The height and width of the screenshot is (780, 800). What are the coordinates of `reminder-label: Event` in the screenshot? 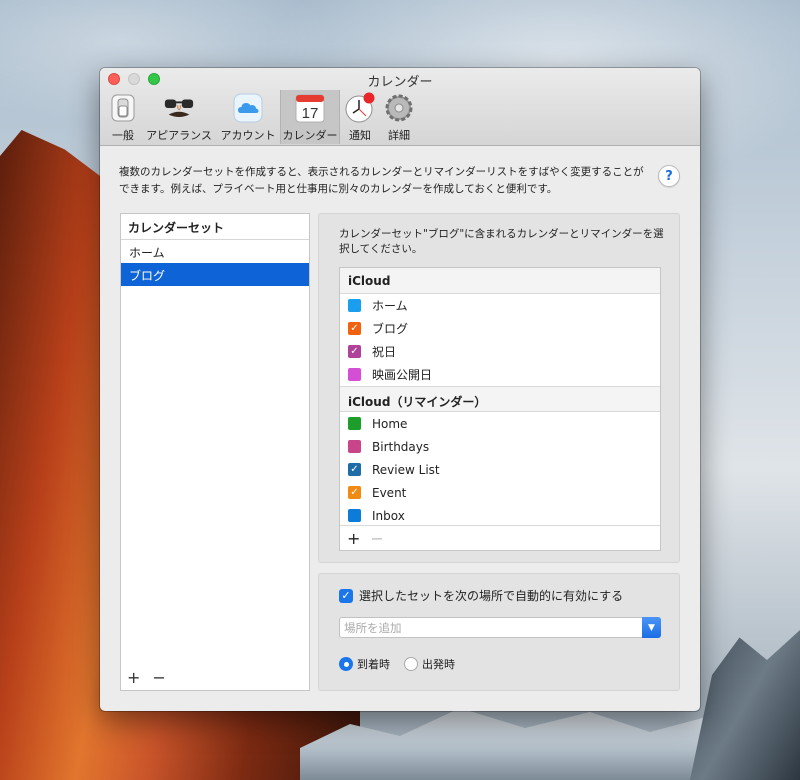 It's located at (389, 492).